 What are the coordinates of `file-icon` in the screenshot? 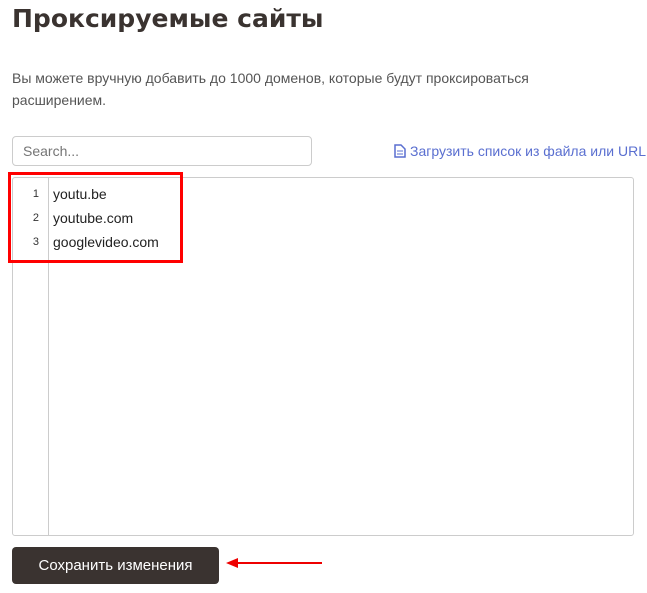 It's located at (400, 151).